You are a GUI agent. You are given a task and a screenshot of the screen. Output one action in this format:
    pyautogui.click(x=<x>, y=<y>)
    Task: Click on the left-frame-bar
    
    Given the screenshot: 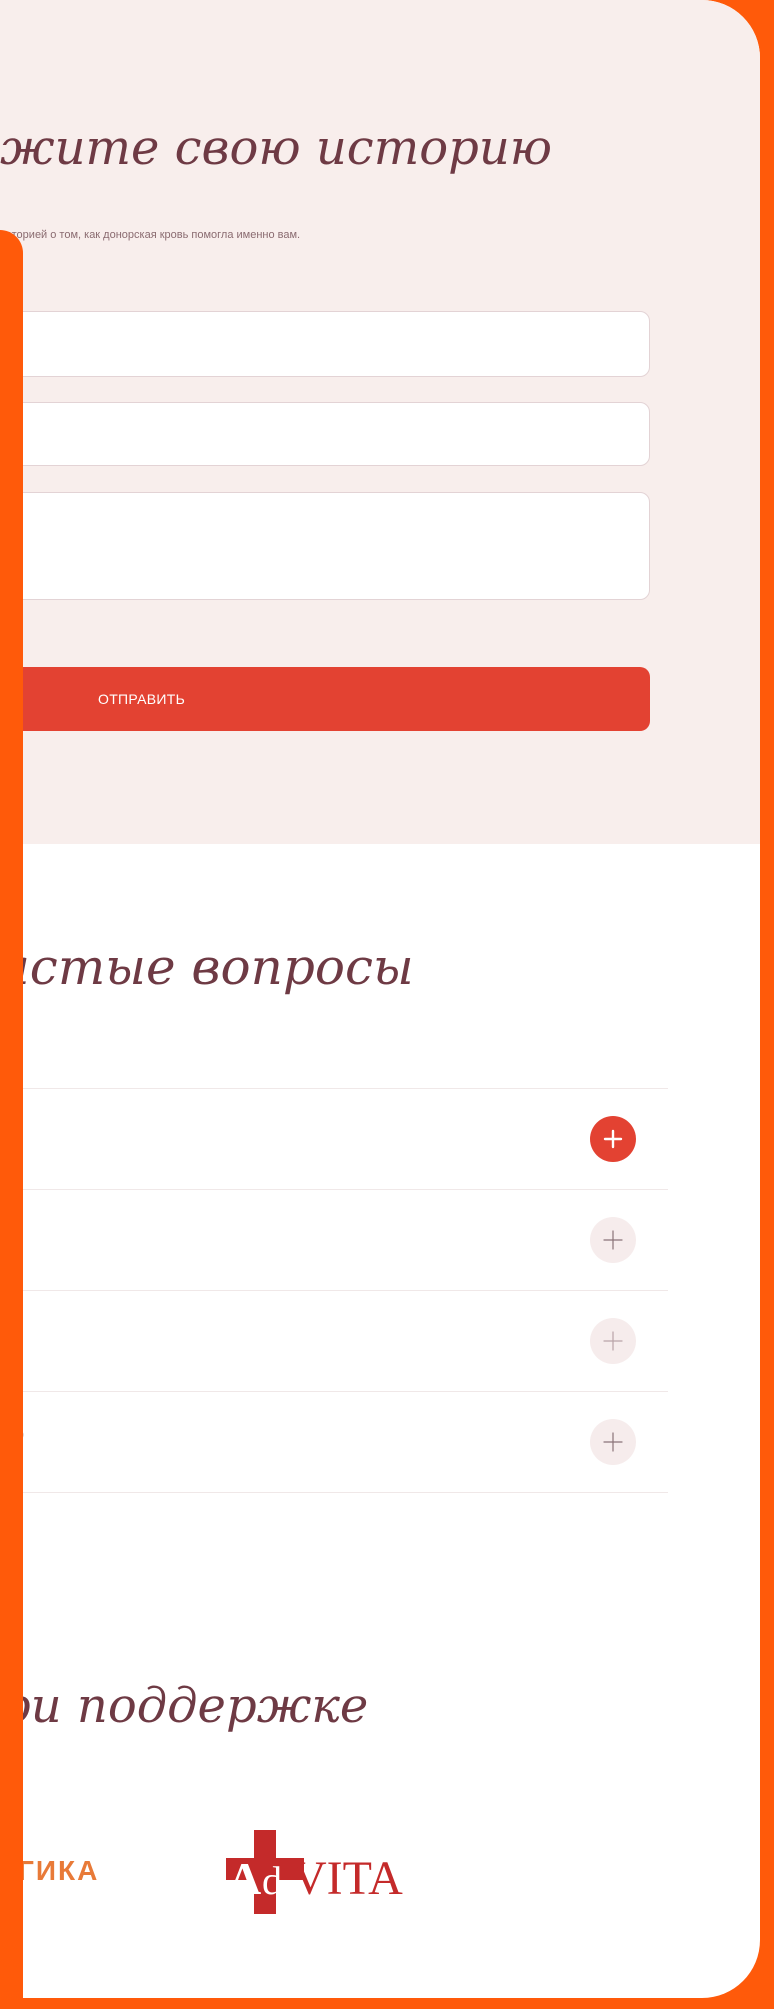 What is the action you would take?
    pyautogui.click(x=11, y=1119)
    